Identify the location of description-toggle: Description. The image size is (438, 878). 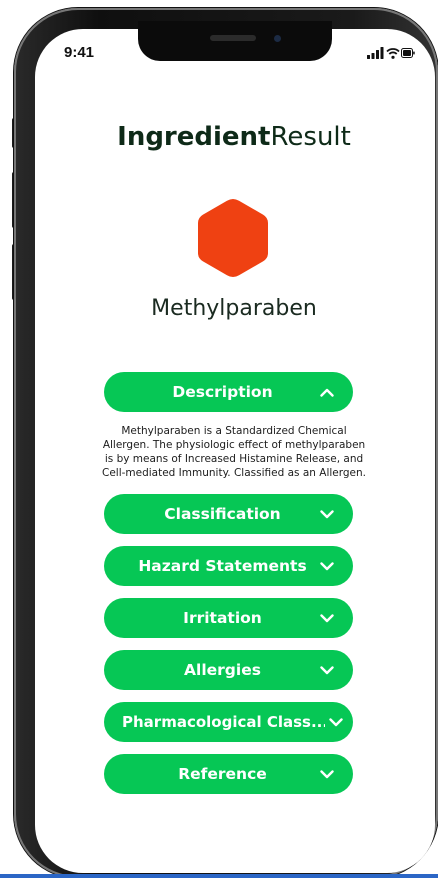
(228, 392).